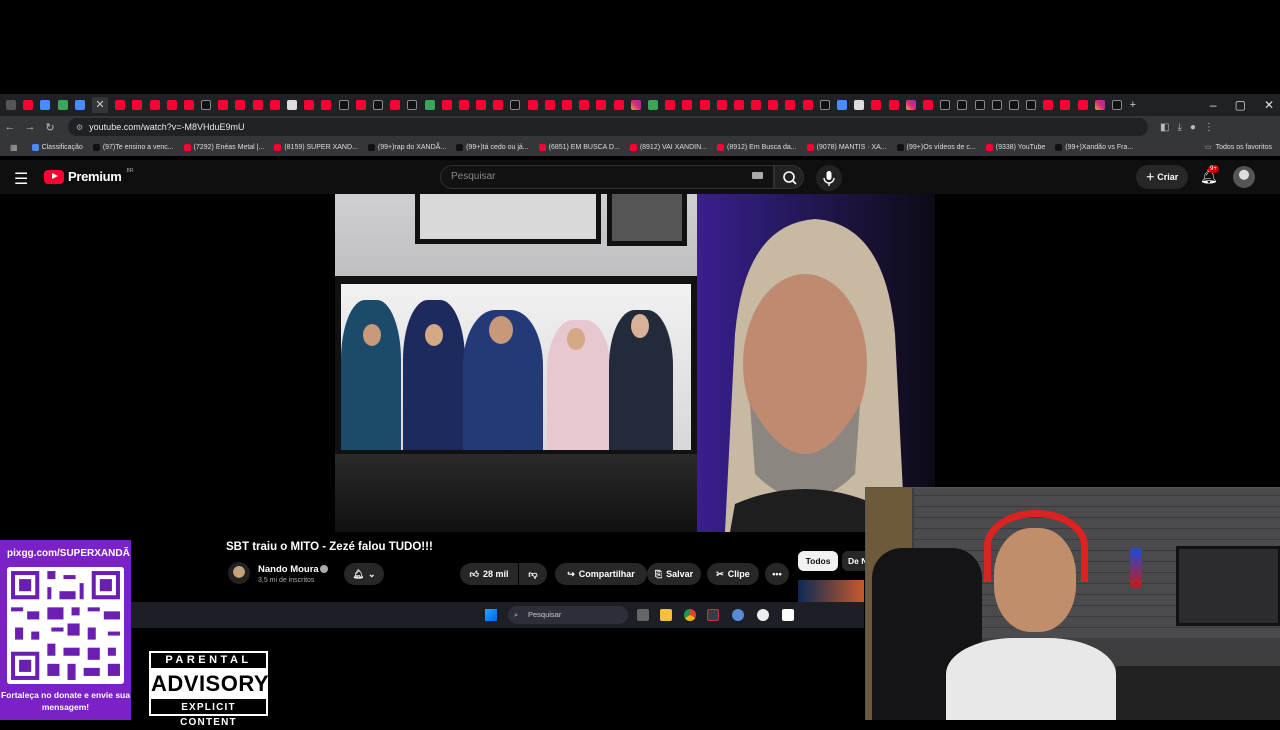  Describe the element at coordinates (789, 177) in the screenshot. I see `search-button` at that location.